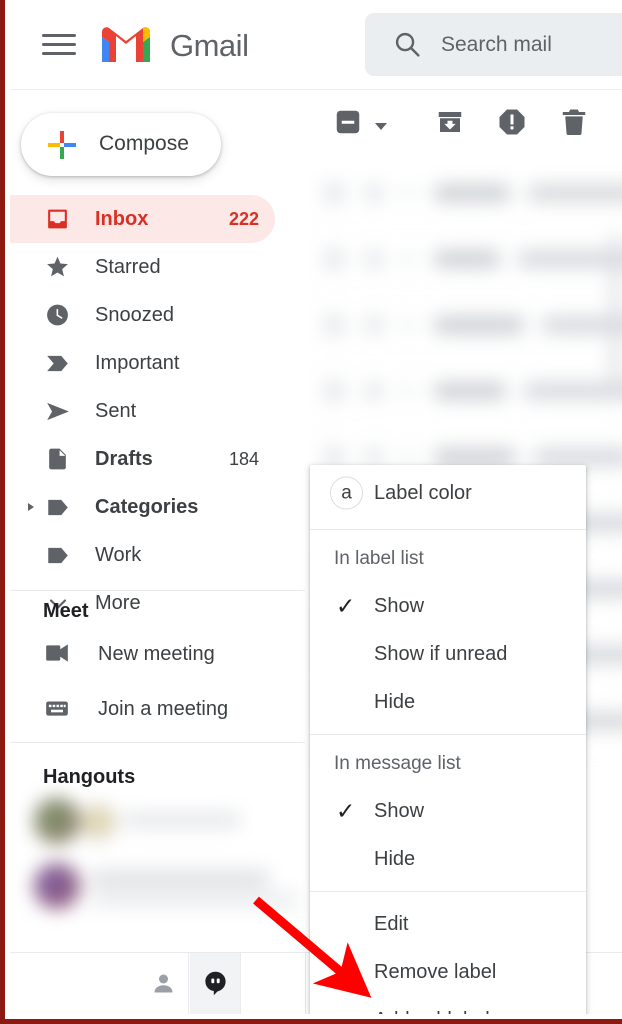  What do you see at coordinates (448, 560) in the screenshot?
I see `group-in-label-list: In label list` at bounding box center [448, 560].